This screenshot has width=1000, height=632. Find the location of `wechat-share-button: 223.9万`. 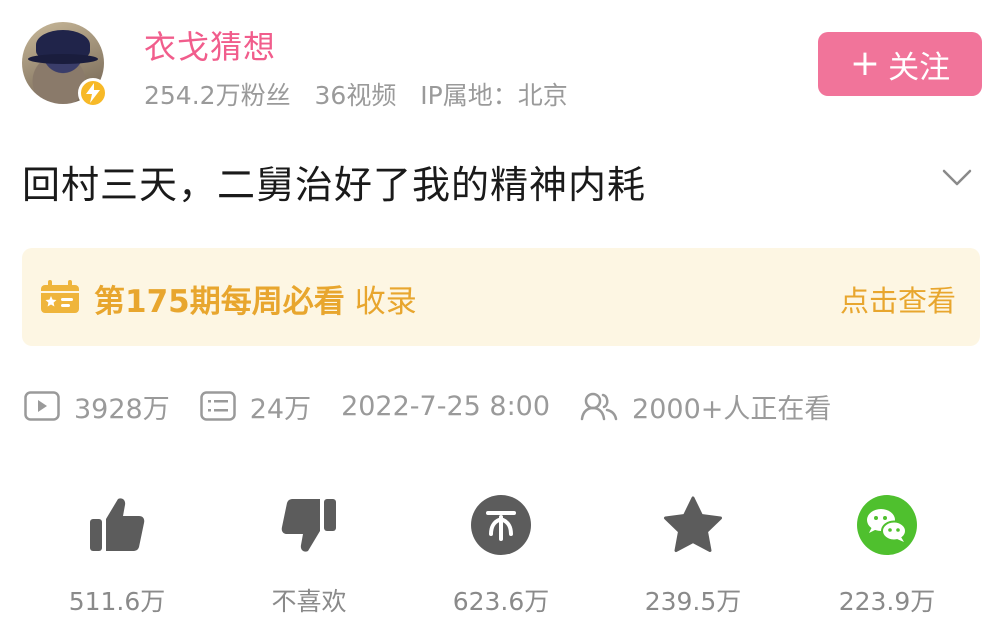

wechat-share-button: 223.9万 is located at coordinates (887, 555).